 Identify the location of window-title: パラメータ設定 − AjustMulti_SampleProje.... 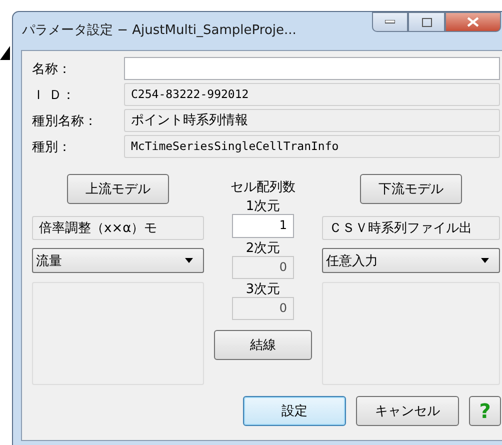
(159, 30).